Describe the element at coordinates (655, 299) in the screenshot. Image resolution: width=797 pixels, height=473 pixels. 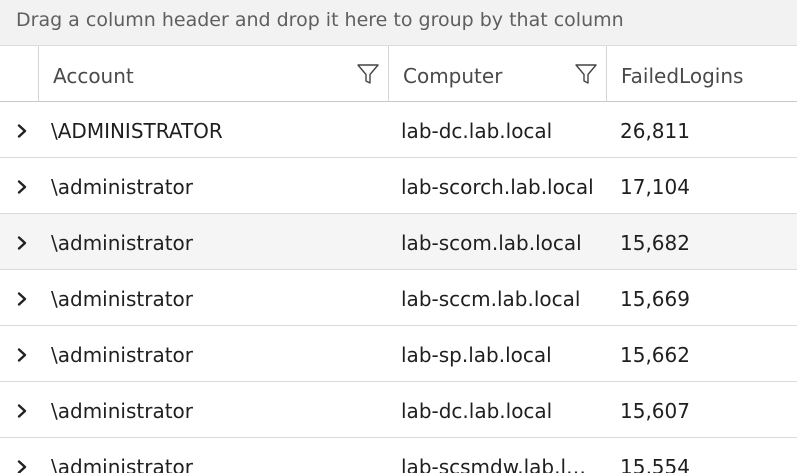
I see `cell-failedlogins: 15,669` at that location.